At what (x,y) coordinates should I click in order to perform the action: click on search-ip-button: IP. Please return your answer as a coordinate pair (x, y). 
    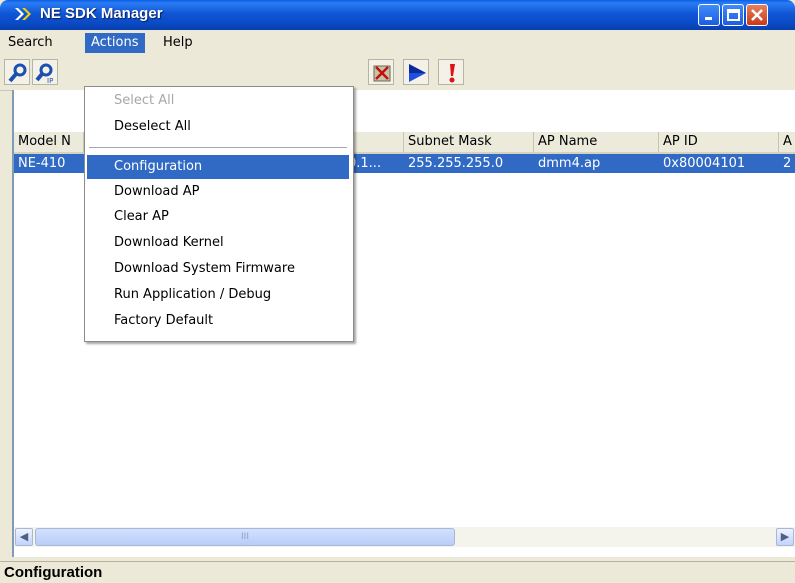
    Looking at the image, I should click on (45, 72).